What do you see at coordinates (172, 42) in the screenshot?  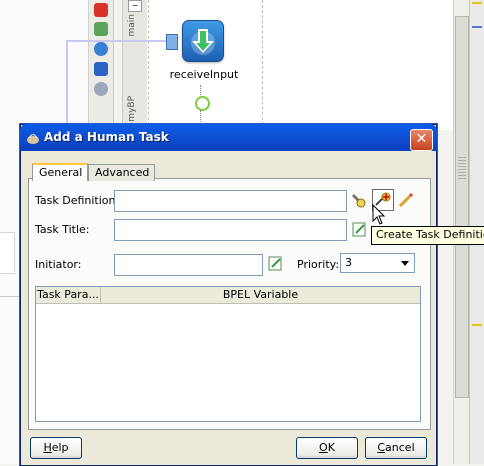 I see `partner-link-port-icon` at bounding box center [172, 42].